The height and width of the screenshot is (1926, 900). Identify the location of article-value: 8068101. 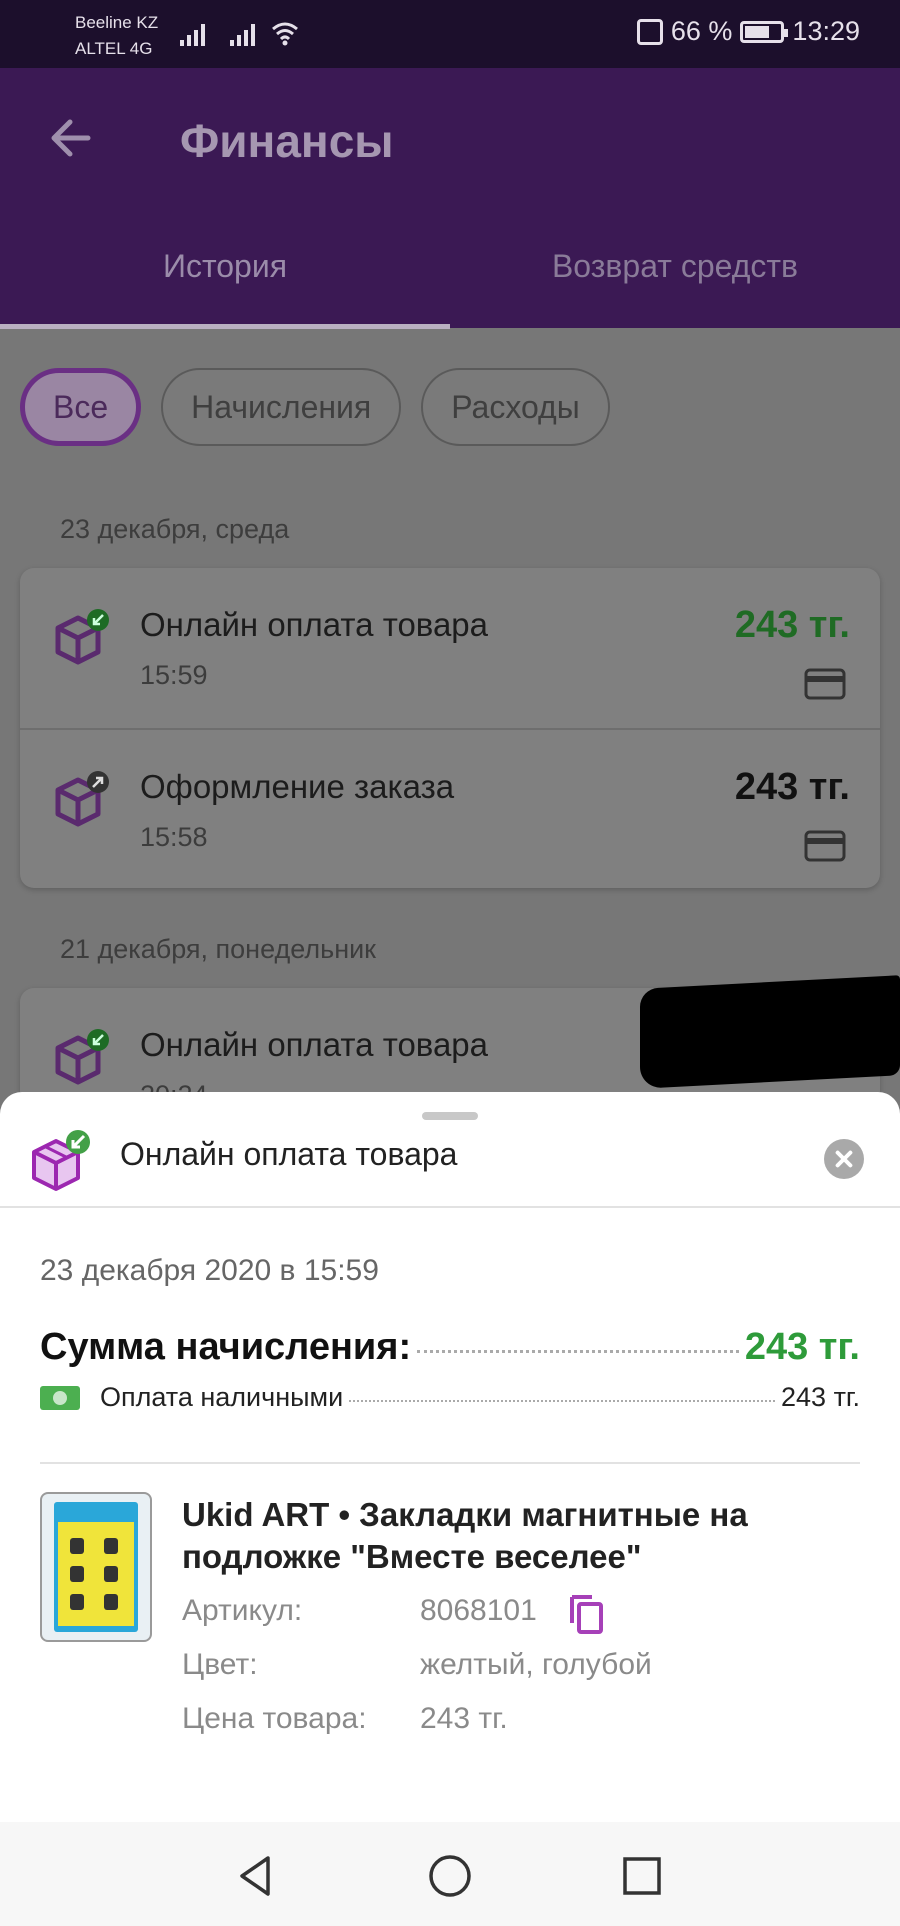
(478, 1610).